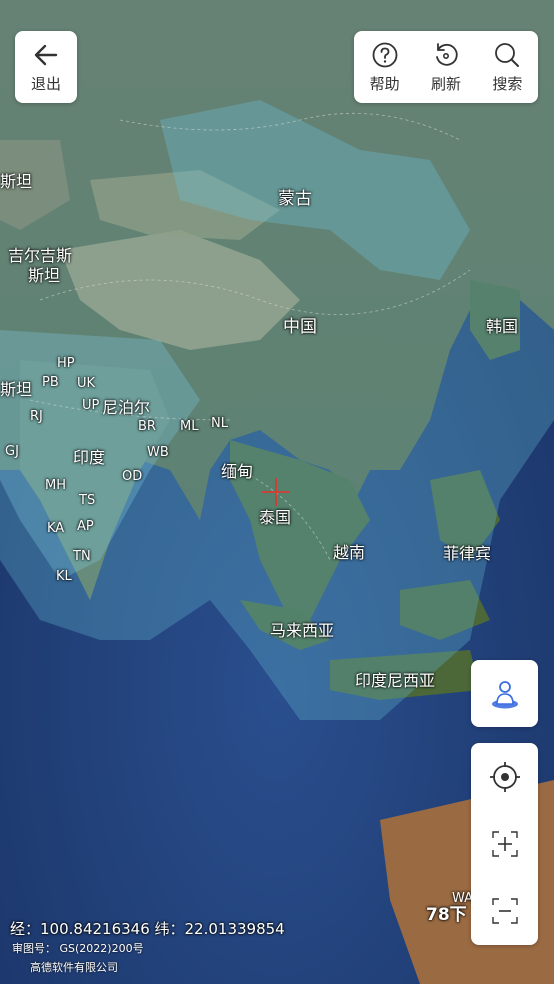 Image resolution: width=554 pixels, height=984 pixels. Describe the element at coordinates (55, 485) in the screenshot. I see `map-label-mh: MH` at that location.